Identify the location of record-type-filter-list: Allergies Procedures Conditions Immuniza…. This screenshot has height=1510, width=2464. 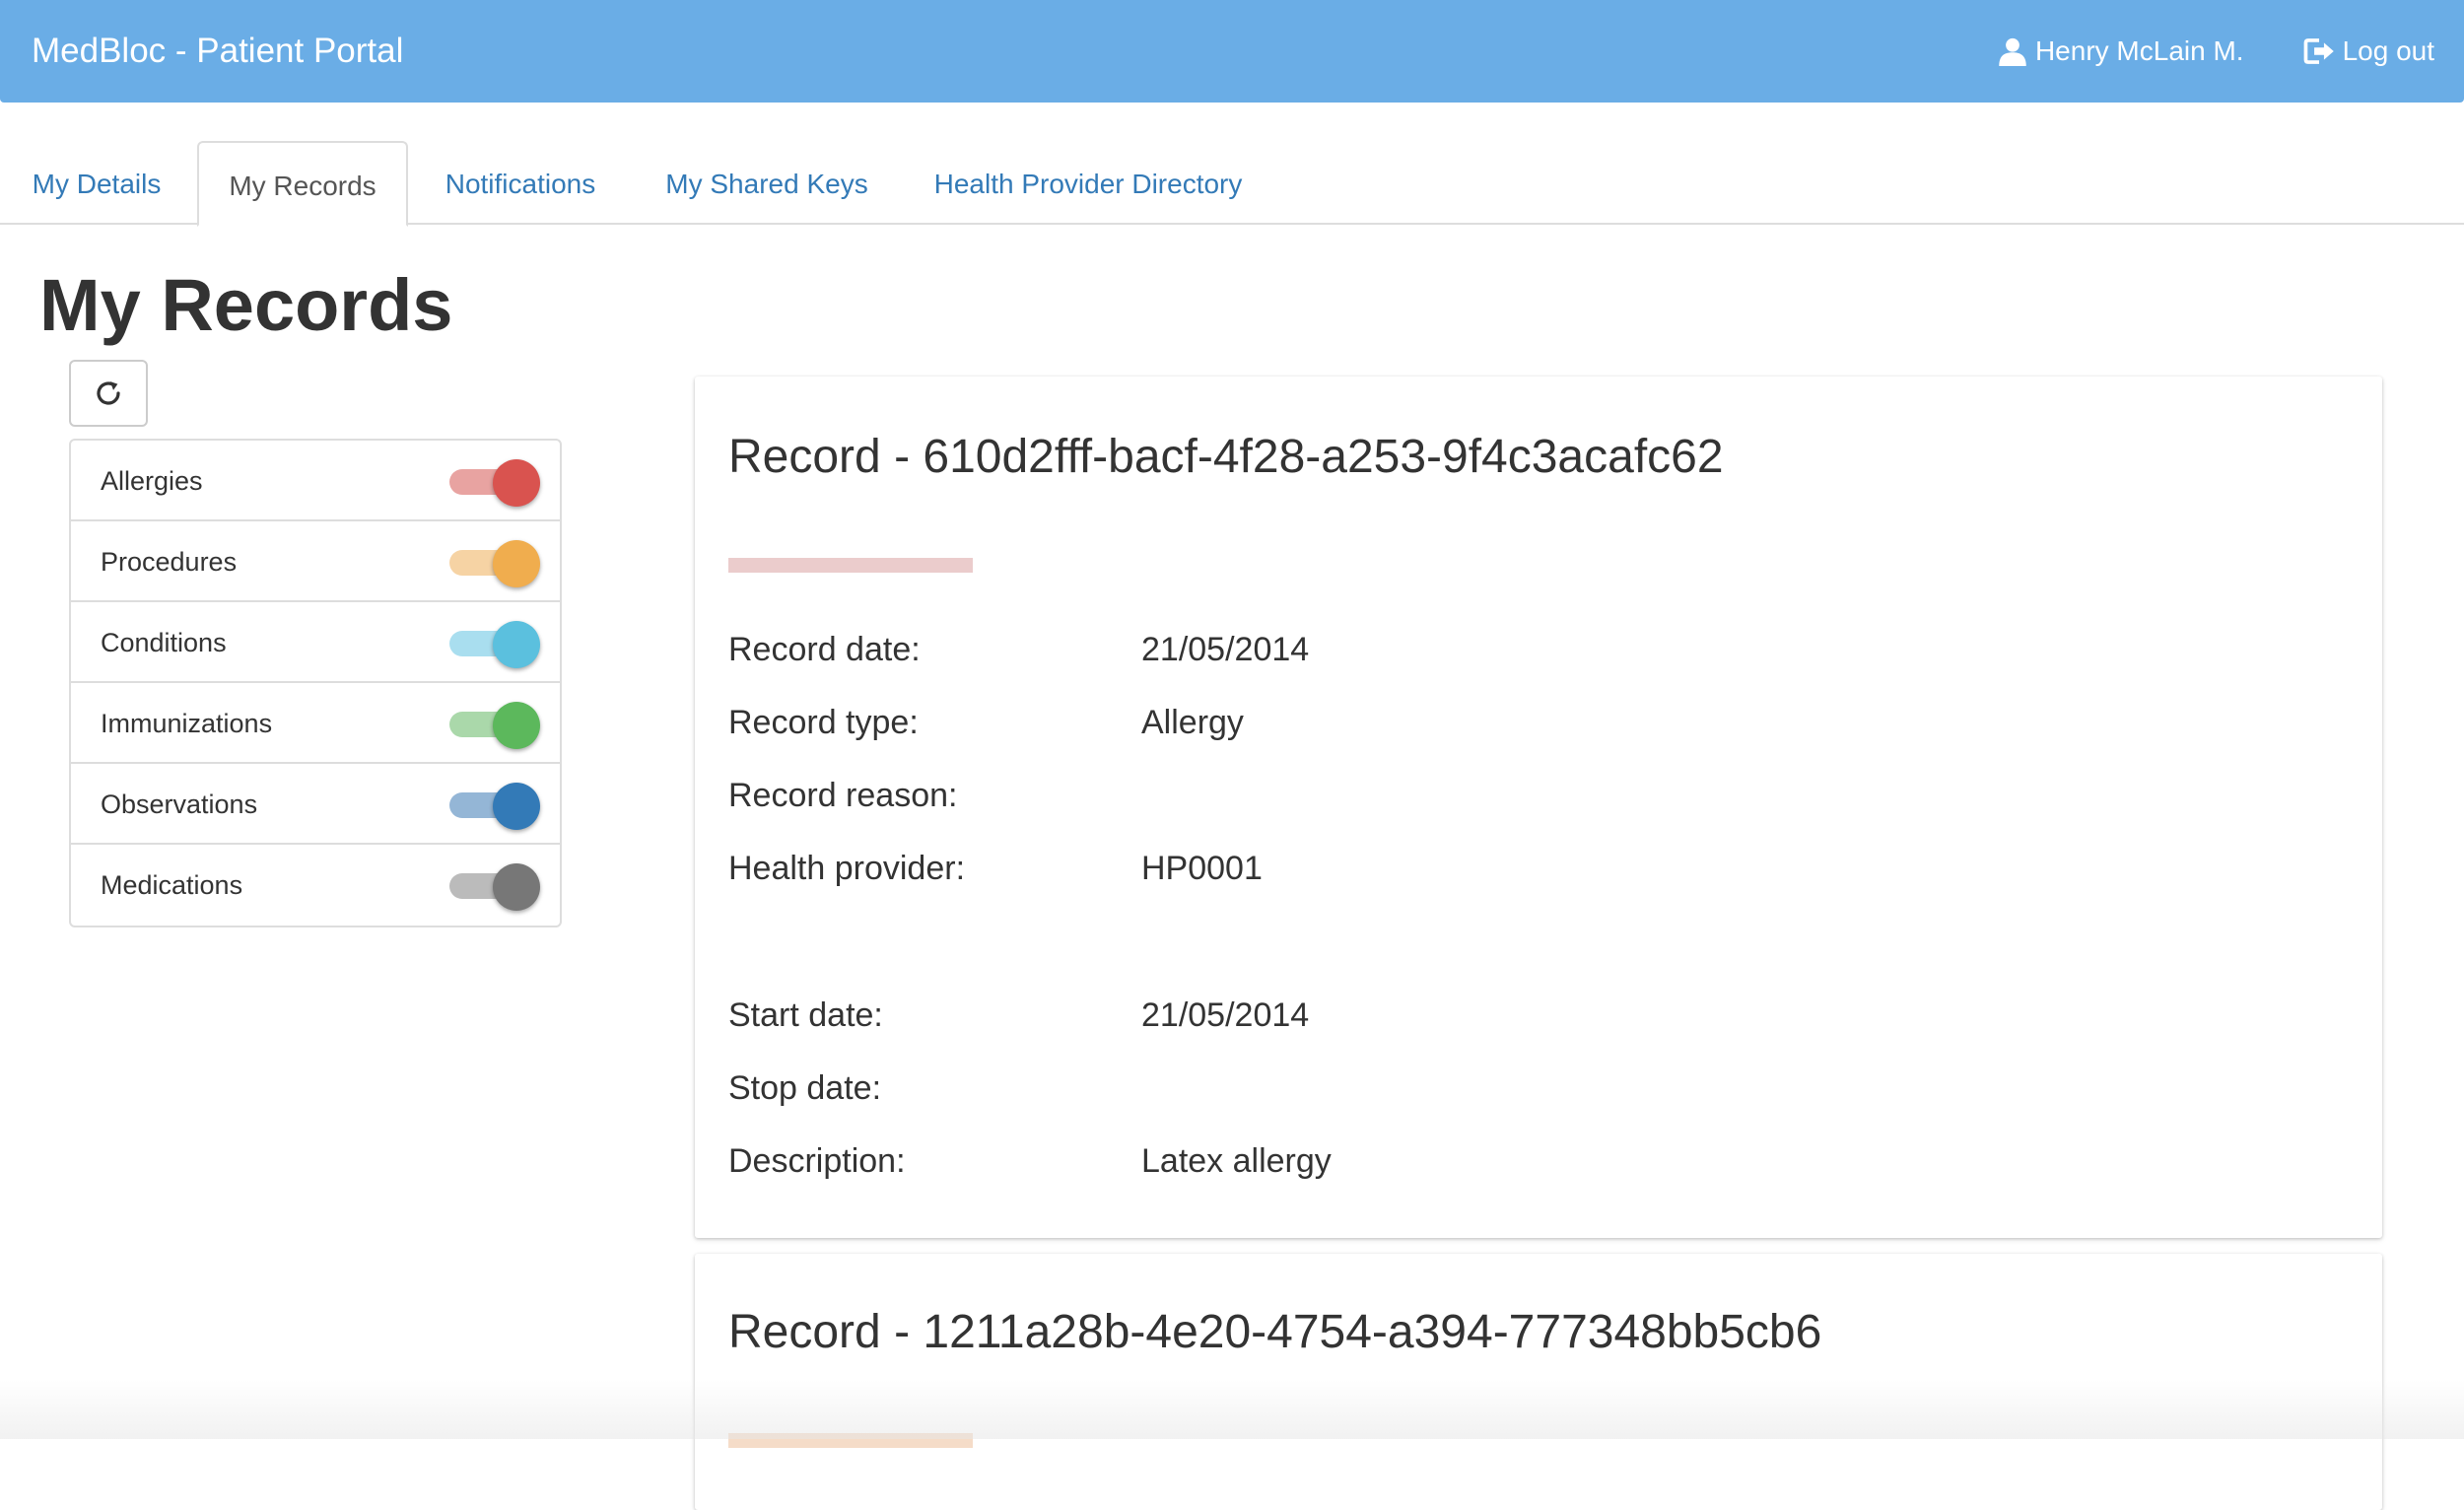
(315, 683).